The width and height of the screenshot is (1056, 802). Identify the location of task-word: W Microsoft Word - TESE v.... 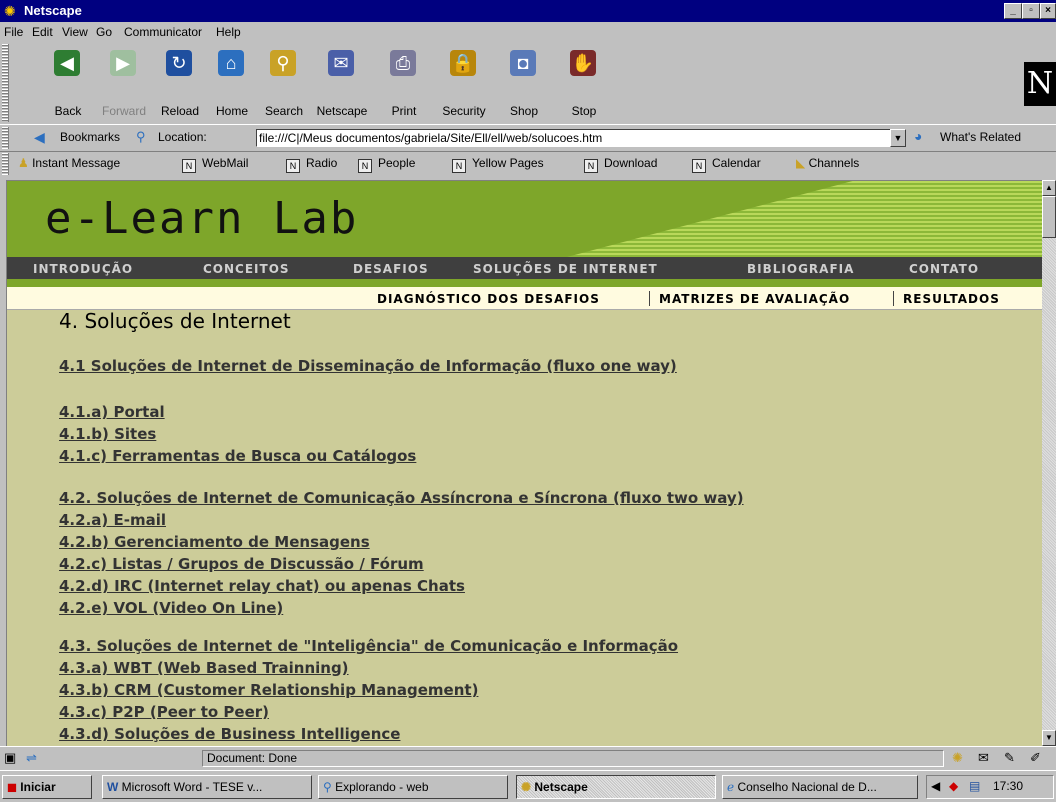
(207, 787).